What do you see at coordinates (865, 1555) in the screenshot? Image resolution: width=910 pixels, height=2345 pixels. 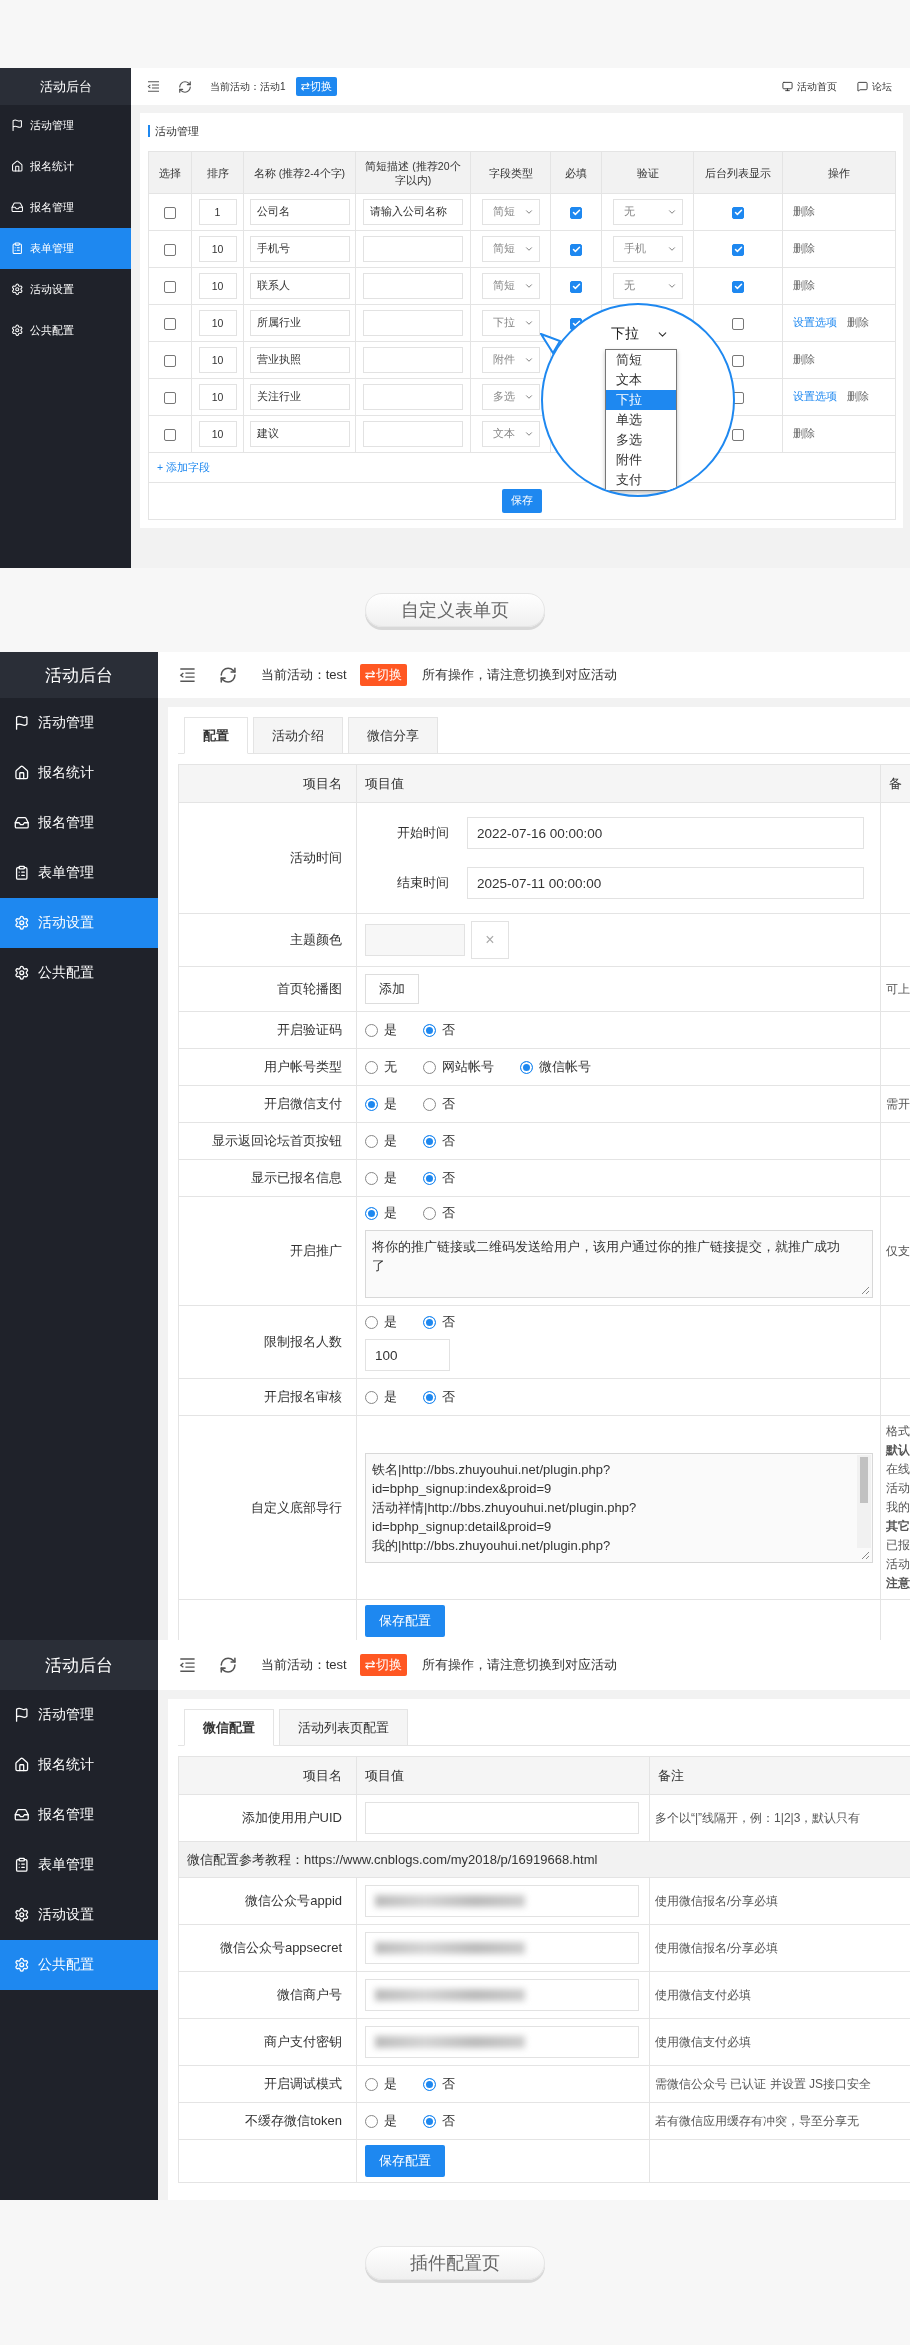 I see `resize-handle-icon` at bounding box center [865, 1555].